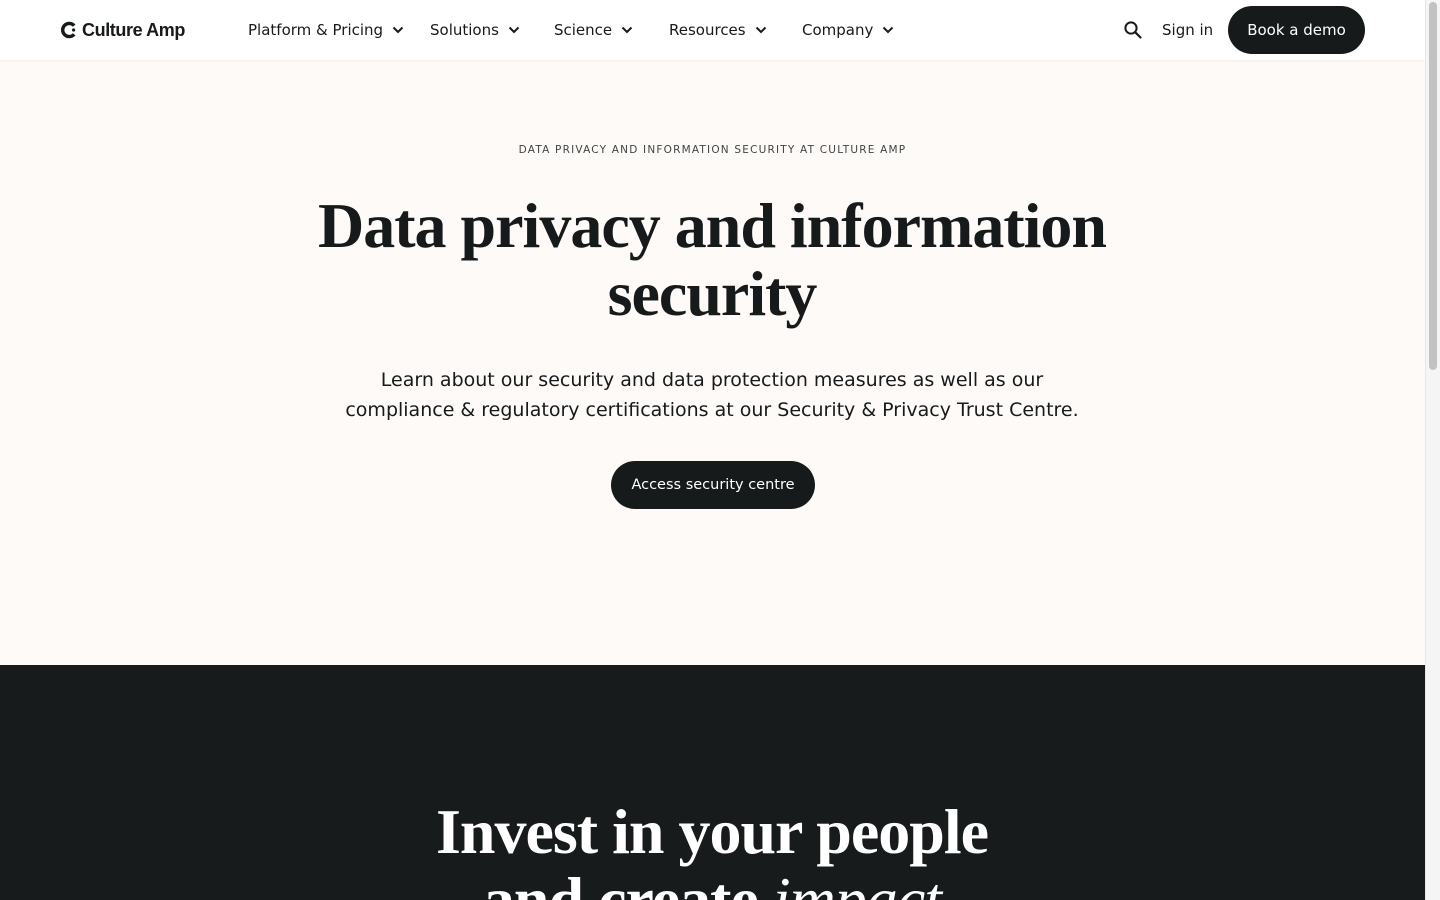 This screenshot has width=1440, height=900. What do you see at coordinates (1296, 30) in the screenshot?
I see `book-demo-button: Book a demo` at bounding box center [1296, 30].